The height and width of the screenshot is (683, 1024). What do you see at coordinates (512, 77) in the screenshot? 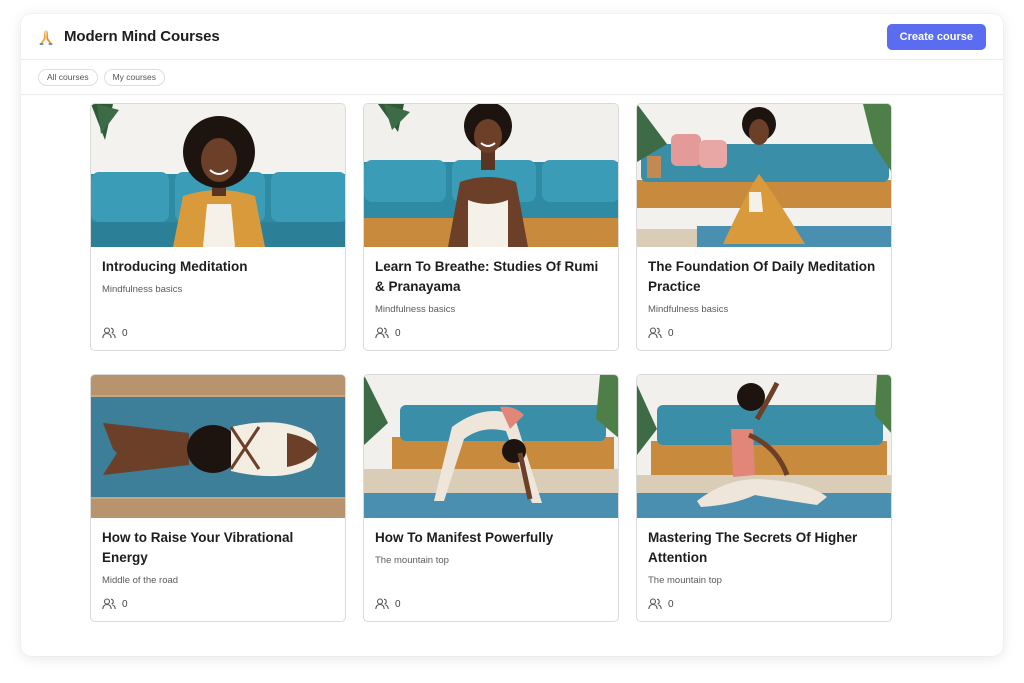
I see `filter-bar: All courses My courses` at bounding box center [512, 77].